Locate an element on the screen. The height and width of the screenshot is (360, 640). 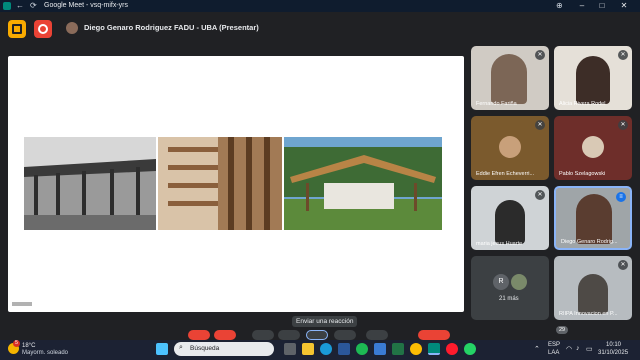
participant-tile: ✕ Fernando Fariña is located at coordinates (510, 78).